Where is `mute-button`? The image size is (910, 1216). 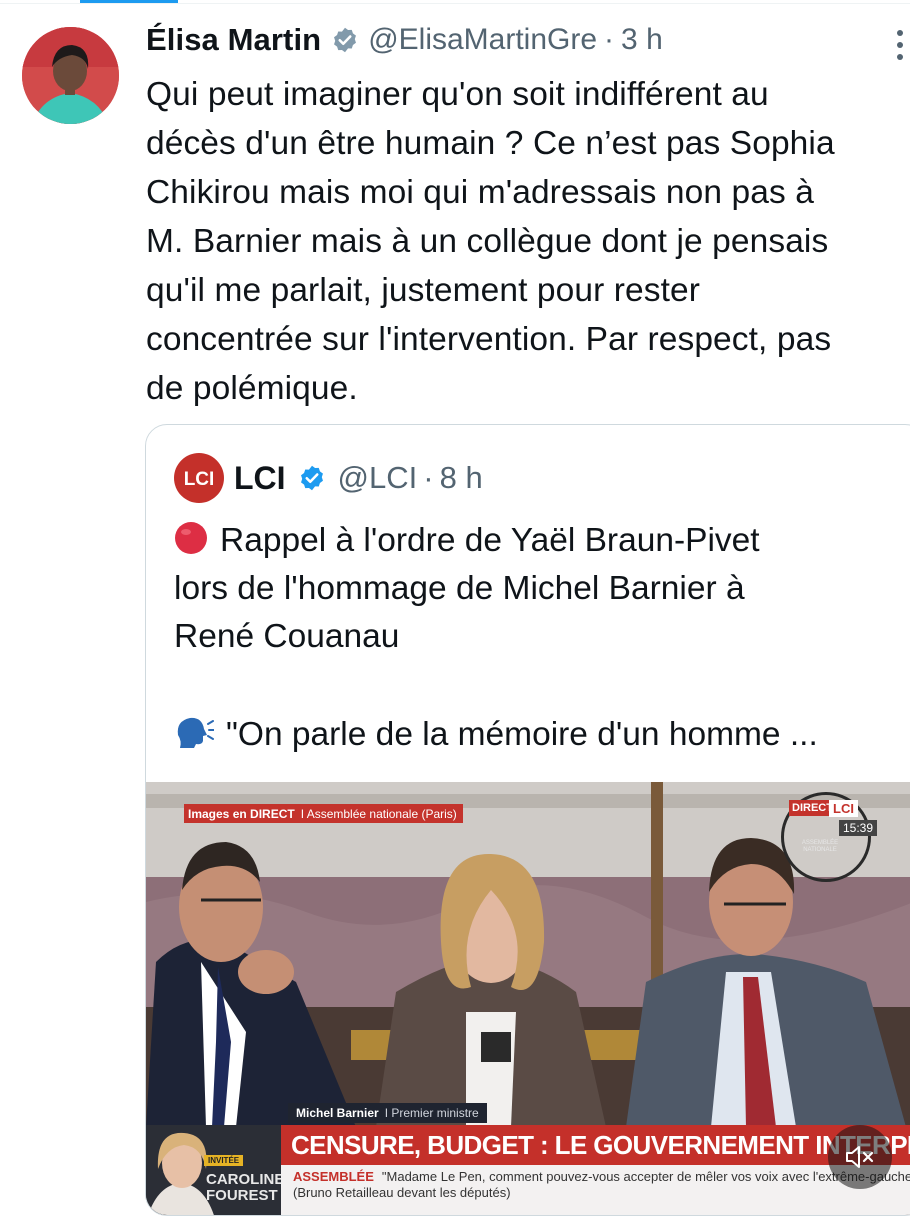 mute-button is located at coordinates (860, 1157).